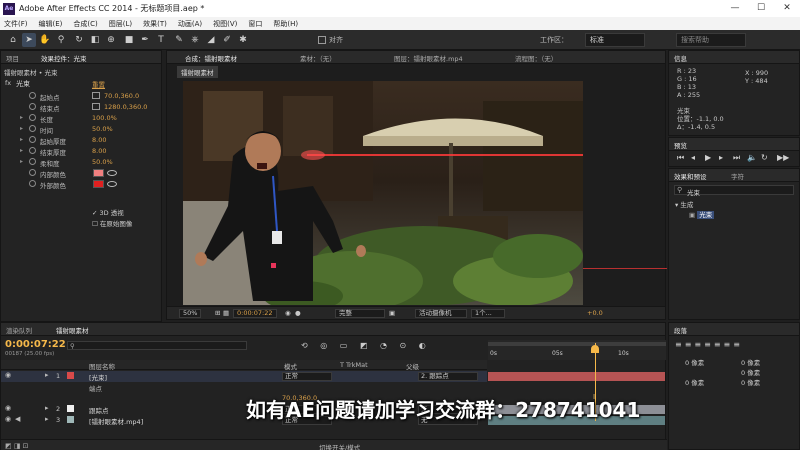  I want to click on timeline-switch-icons: ⟲ ◎ ▭ ◩ ◔ ⊙ ◐, so click(366, 345).